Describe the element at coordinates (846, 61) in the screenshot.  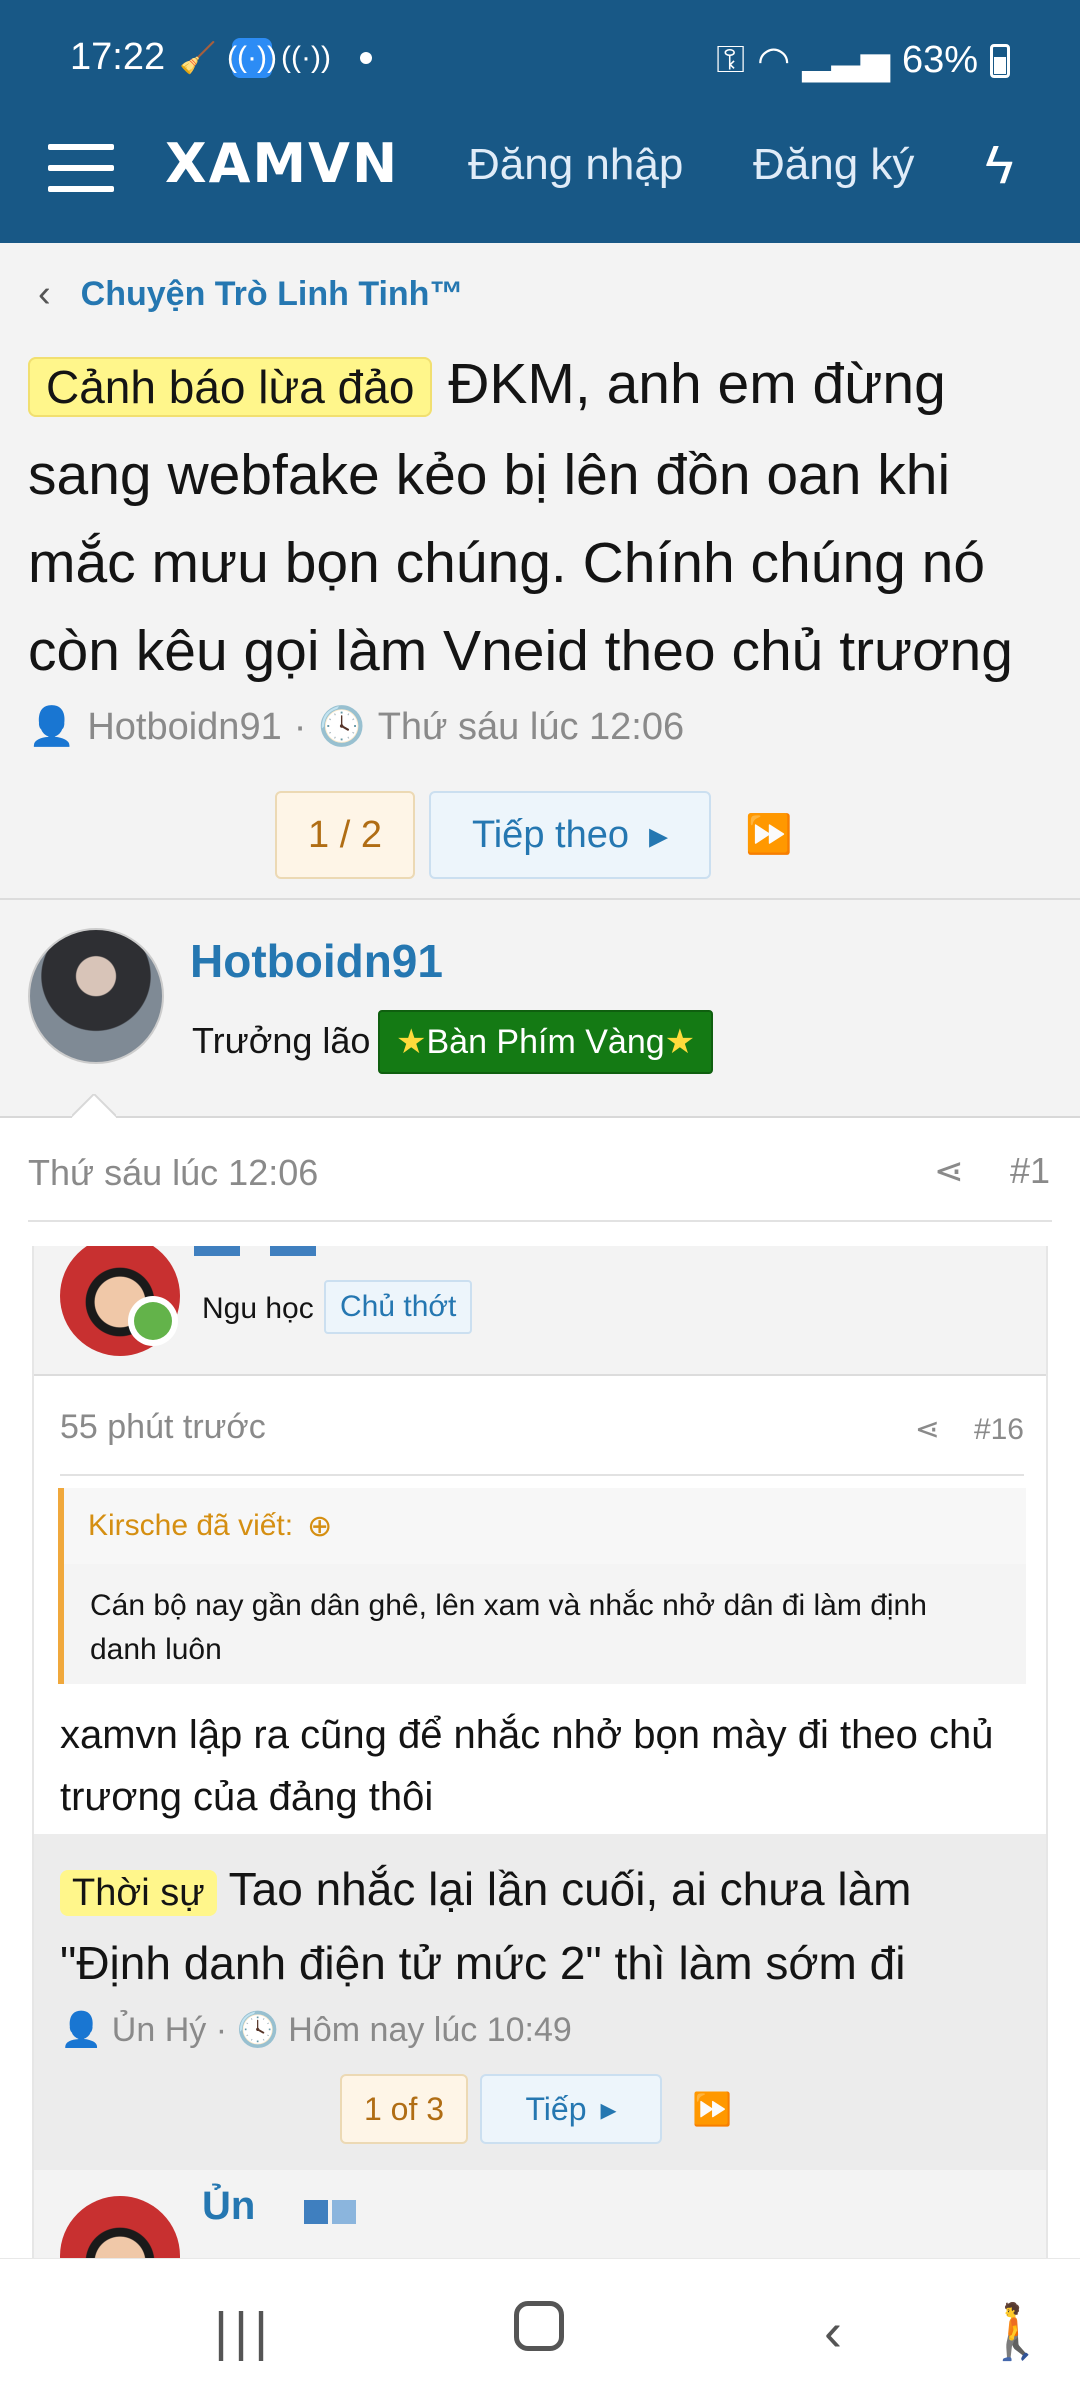
I see `signal-icon: ▂▃▅` at that location.